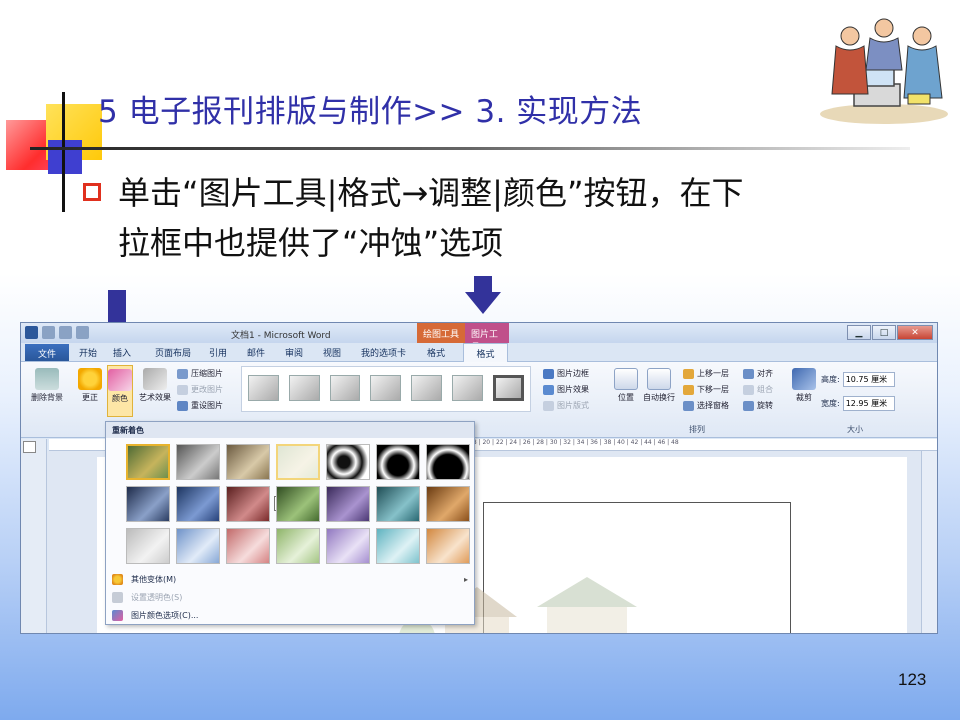 The height and width of the screenshot is (720, 960). I want to click on word-logo-icon, so click(31, 332).